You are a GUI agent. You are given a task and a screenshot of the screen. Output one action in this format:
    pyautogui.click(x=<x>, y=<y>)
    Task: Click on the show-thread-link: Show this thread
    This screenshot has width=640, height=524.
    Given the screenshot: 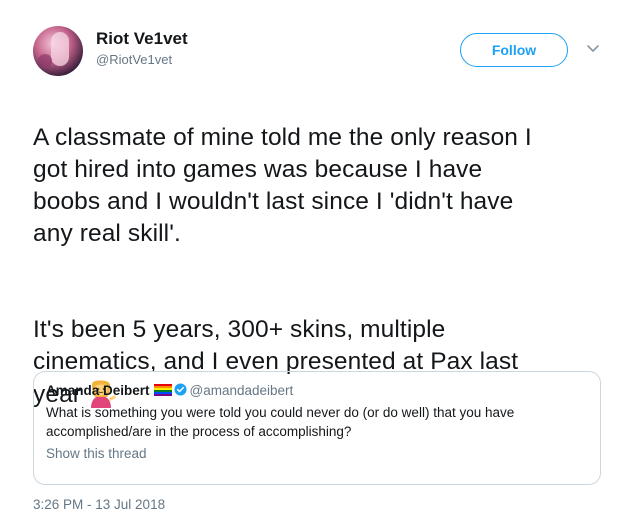 What is the action you would take?
    pyautogui.click(x=317, y=453)
    